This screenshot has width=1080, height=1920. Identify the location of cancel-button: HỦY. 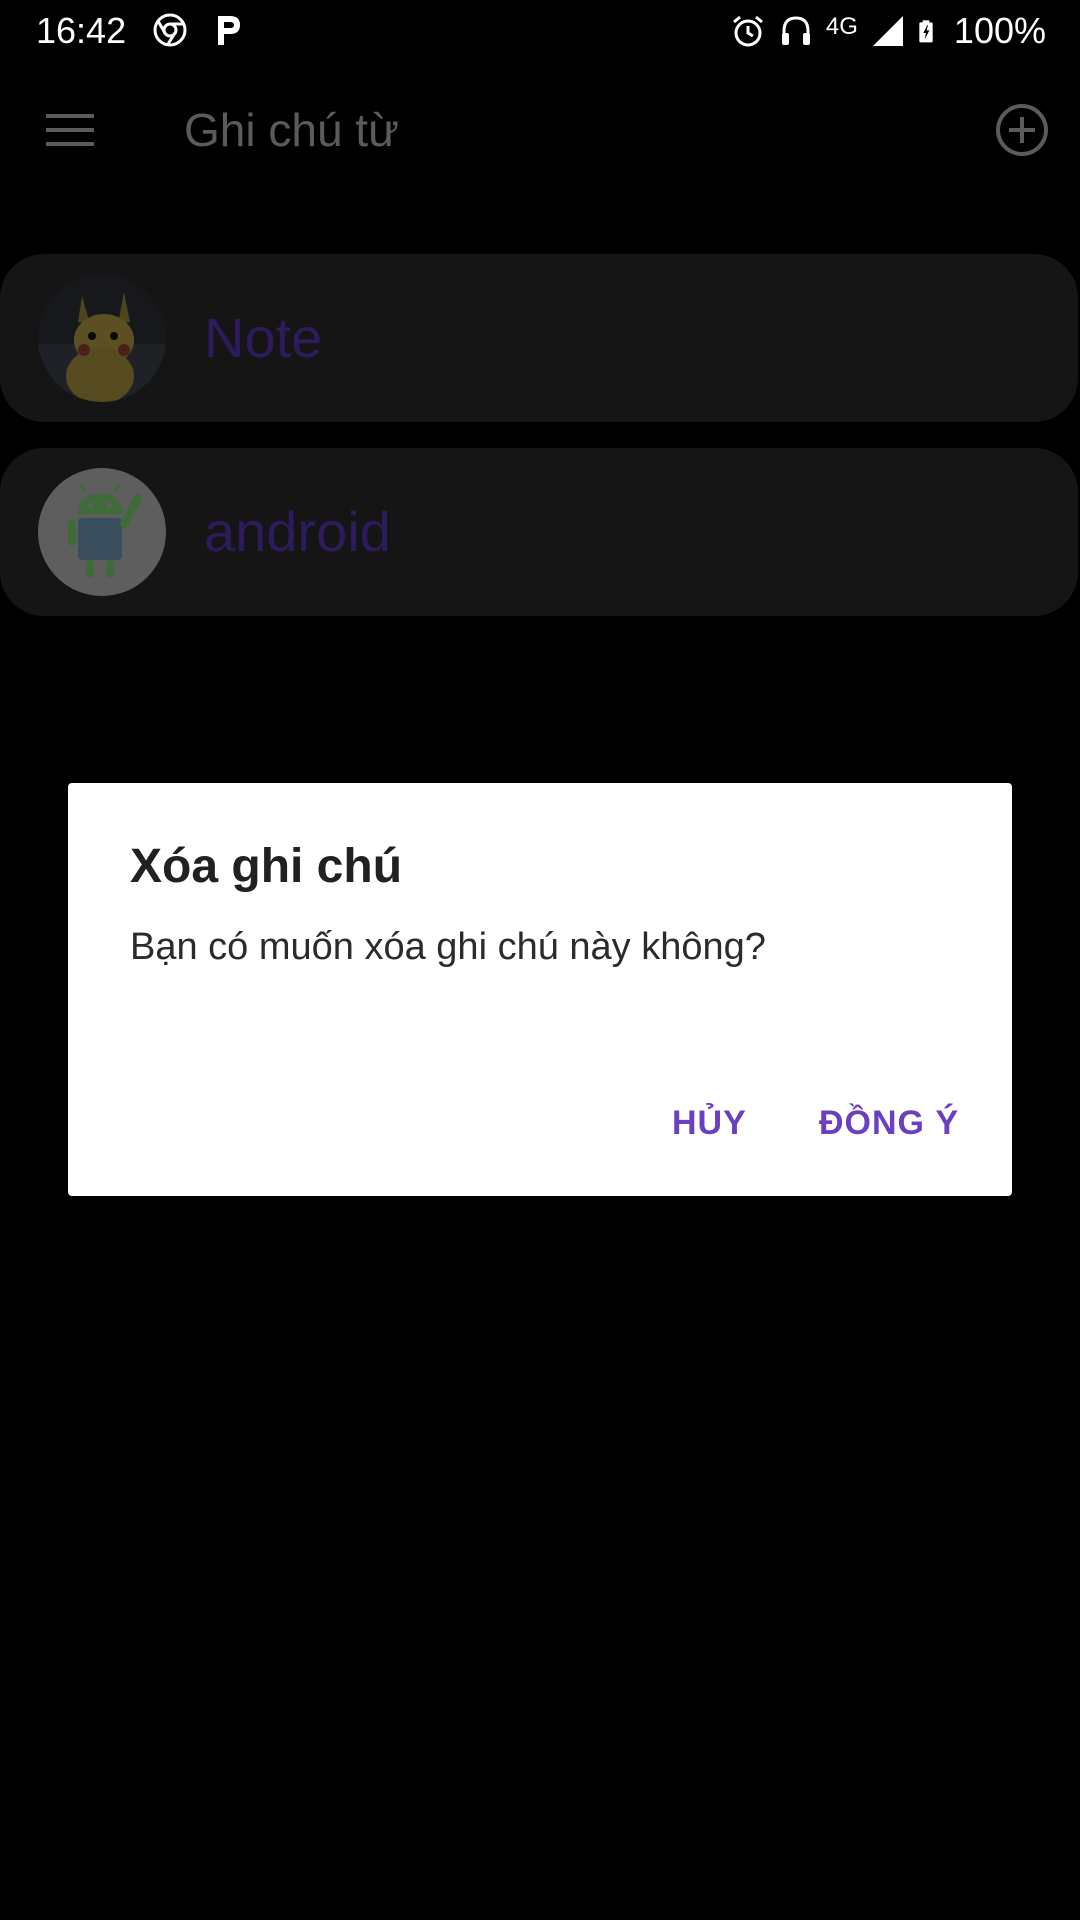
(709, 1123).